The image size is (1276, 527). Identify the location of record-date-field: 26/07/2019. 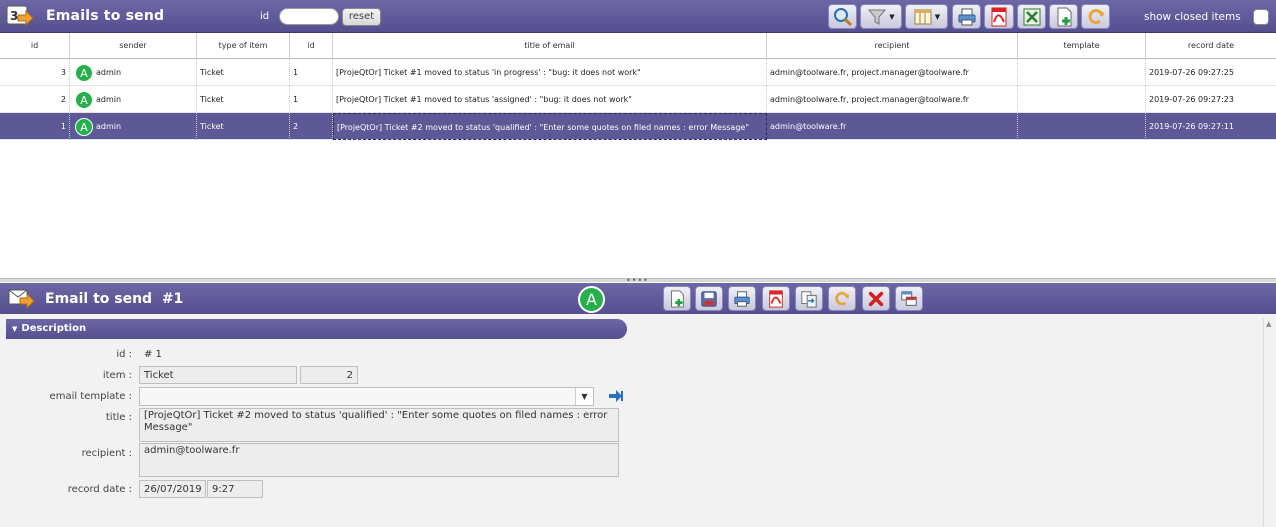
(172, 489).